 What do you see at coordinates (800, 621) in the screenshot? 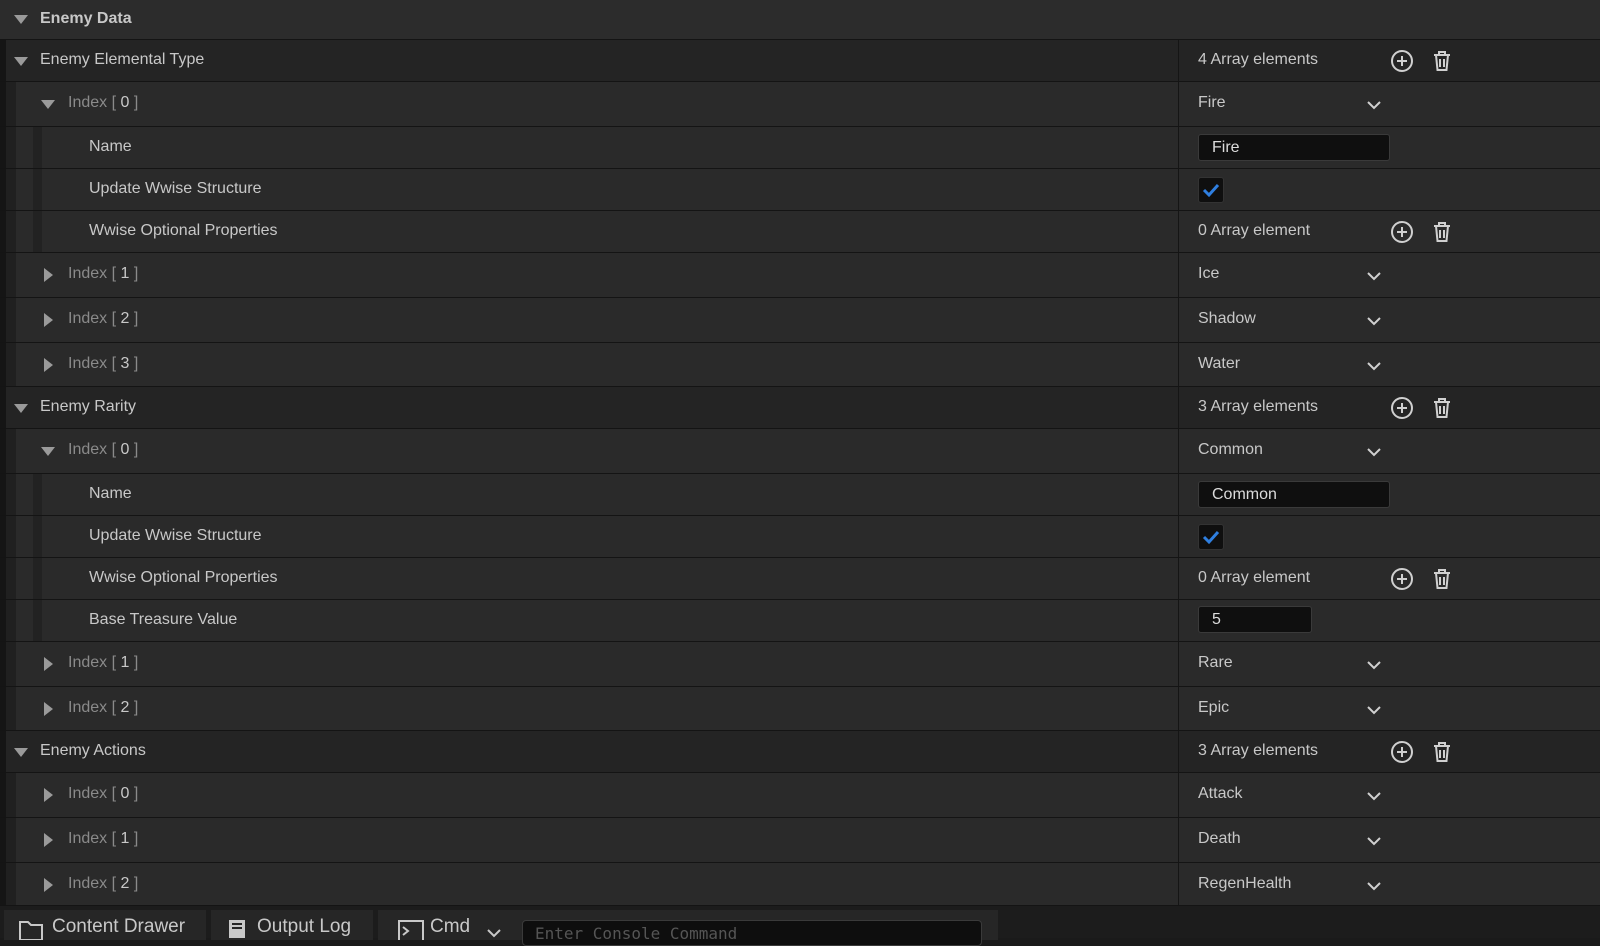
I see `field-row-base-treasure-value: Base Treasure Value 5` at bounding box center [800, 621].